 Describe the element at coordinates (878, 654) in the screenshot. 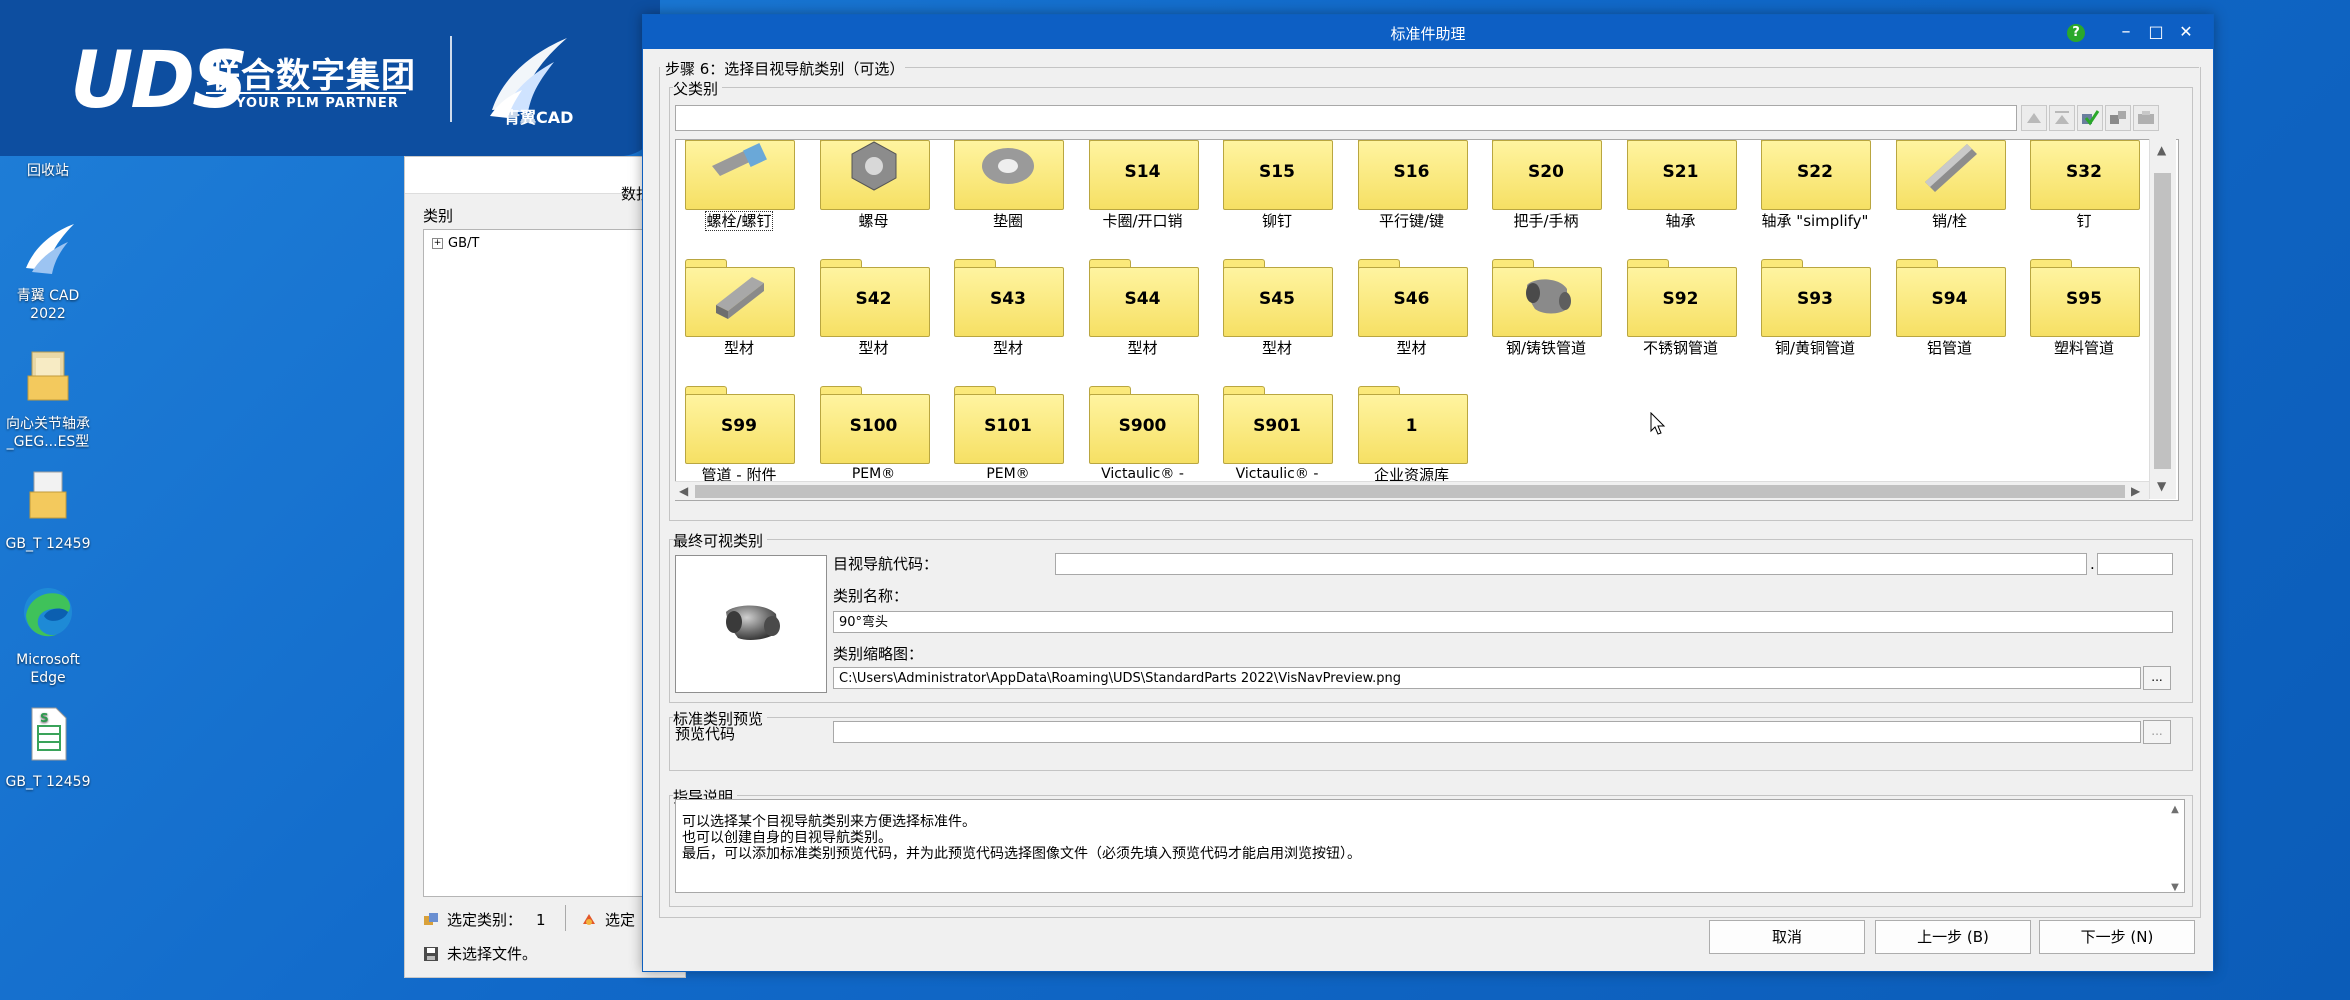

I see `thumbnail-label: 类别缩略图：` at that location.